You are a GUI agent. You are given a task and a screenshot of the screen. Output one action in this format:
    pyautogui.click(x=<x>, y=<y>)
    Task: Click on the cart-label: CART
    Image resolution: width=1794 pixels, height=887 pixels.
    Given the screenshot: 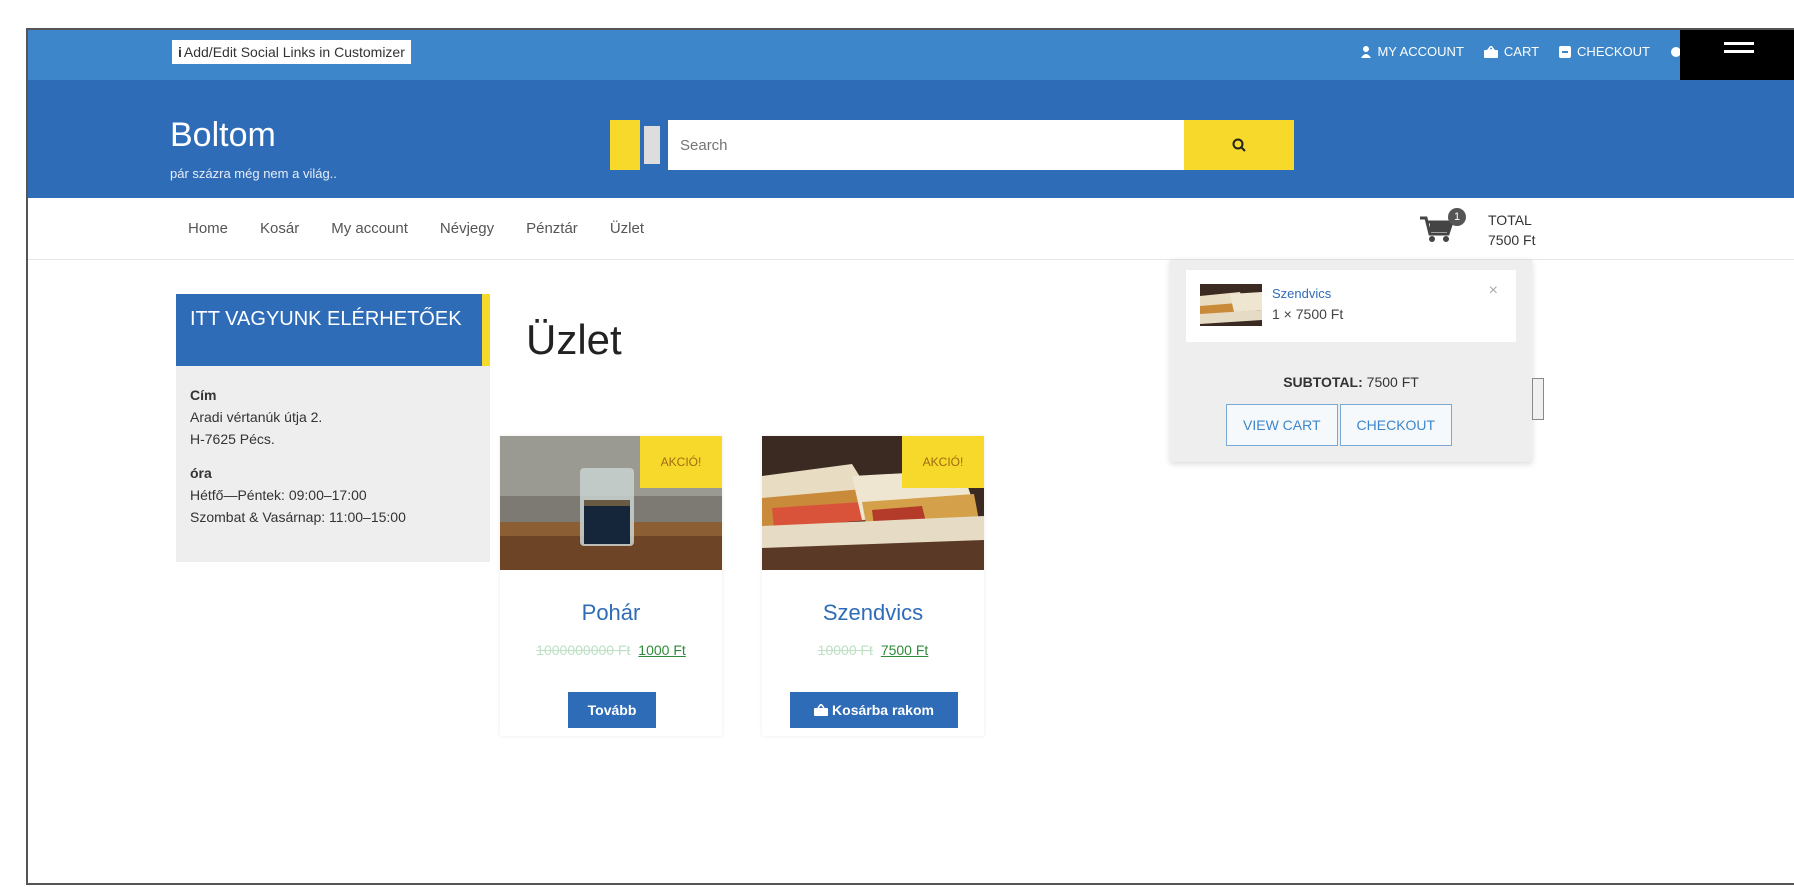 What is the action you would take?
    pyautogui.click(x=1521, y=51)
    